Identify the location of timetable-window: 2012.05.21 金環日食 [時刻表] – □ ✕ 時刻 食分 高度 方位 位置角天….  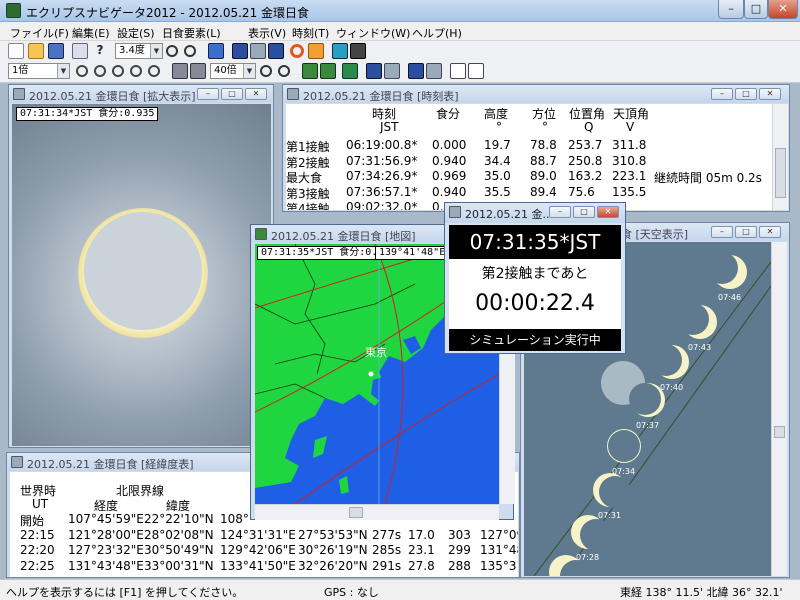
(536, 148).